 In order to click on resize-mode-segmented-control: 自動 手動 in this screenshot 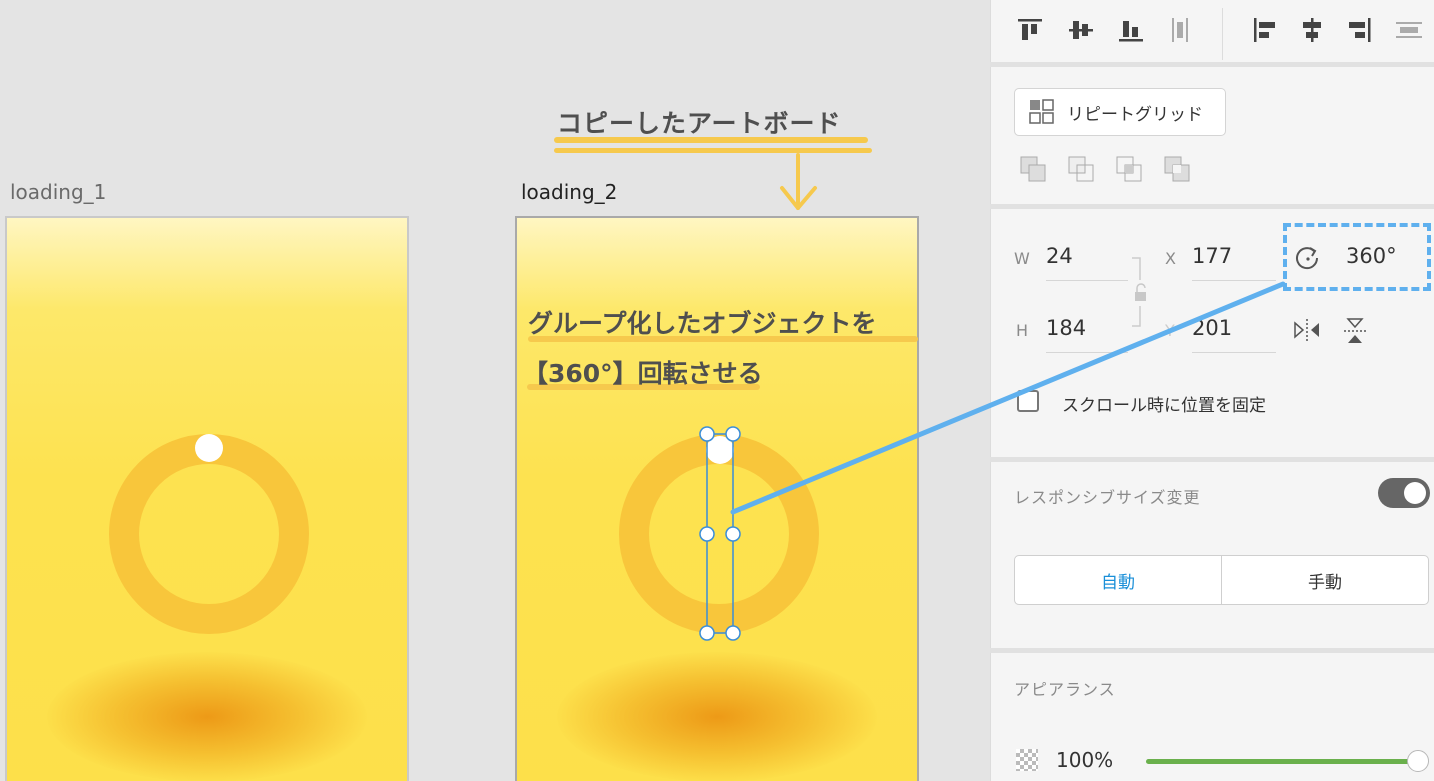, I will do `click(1221, 580)`.